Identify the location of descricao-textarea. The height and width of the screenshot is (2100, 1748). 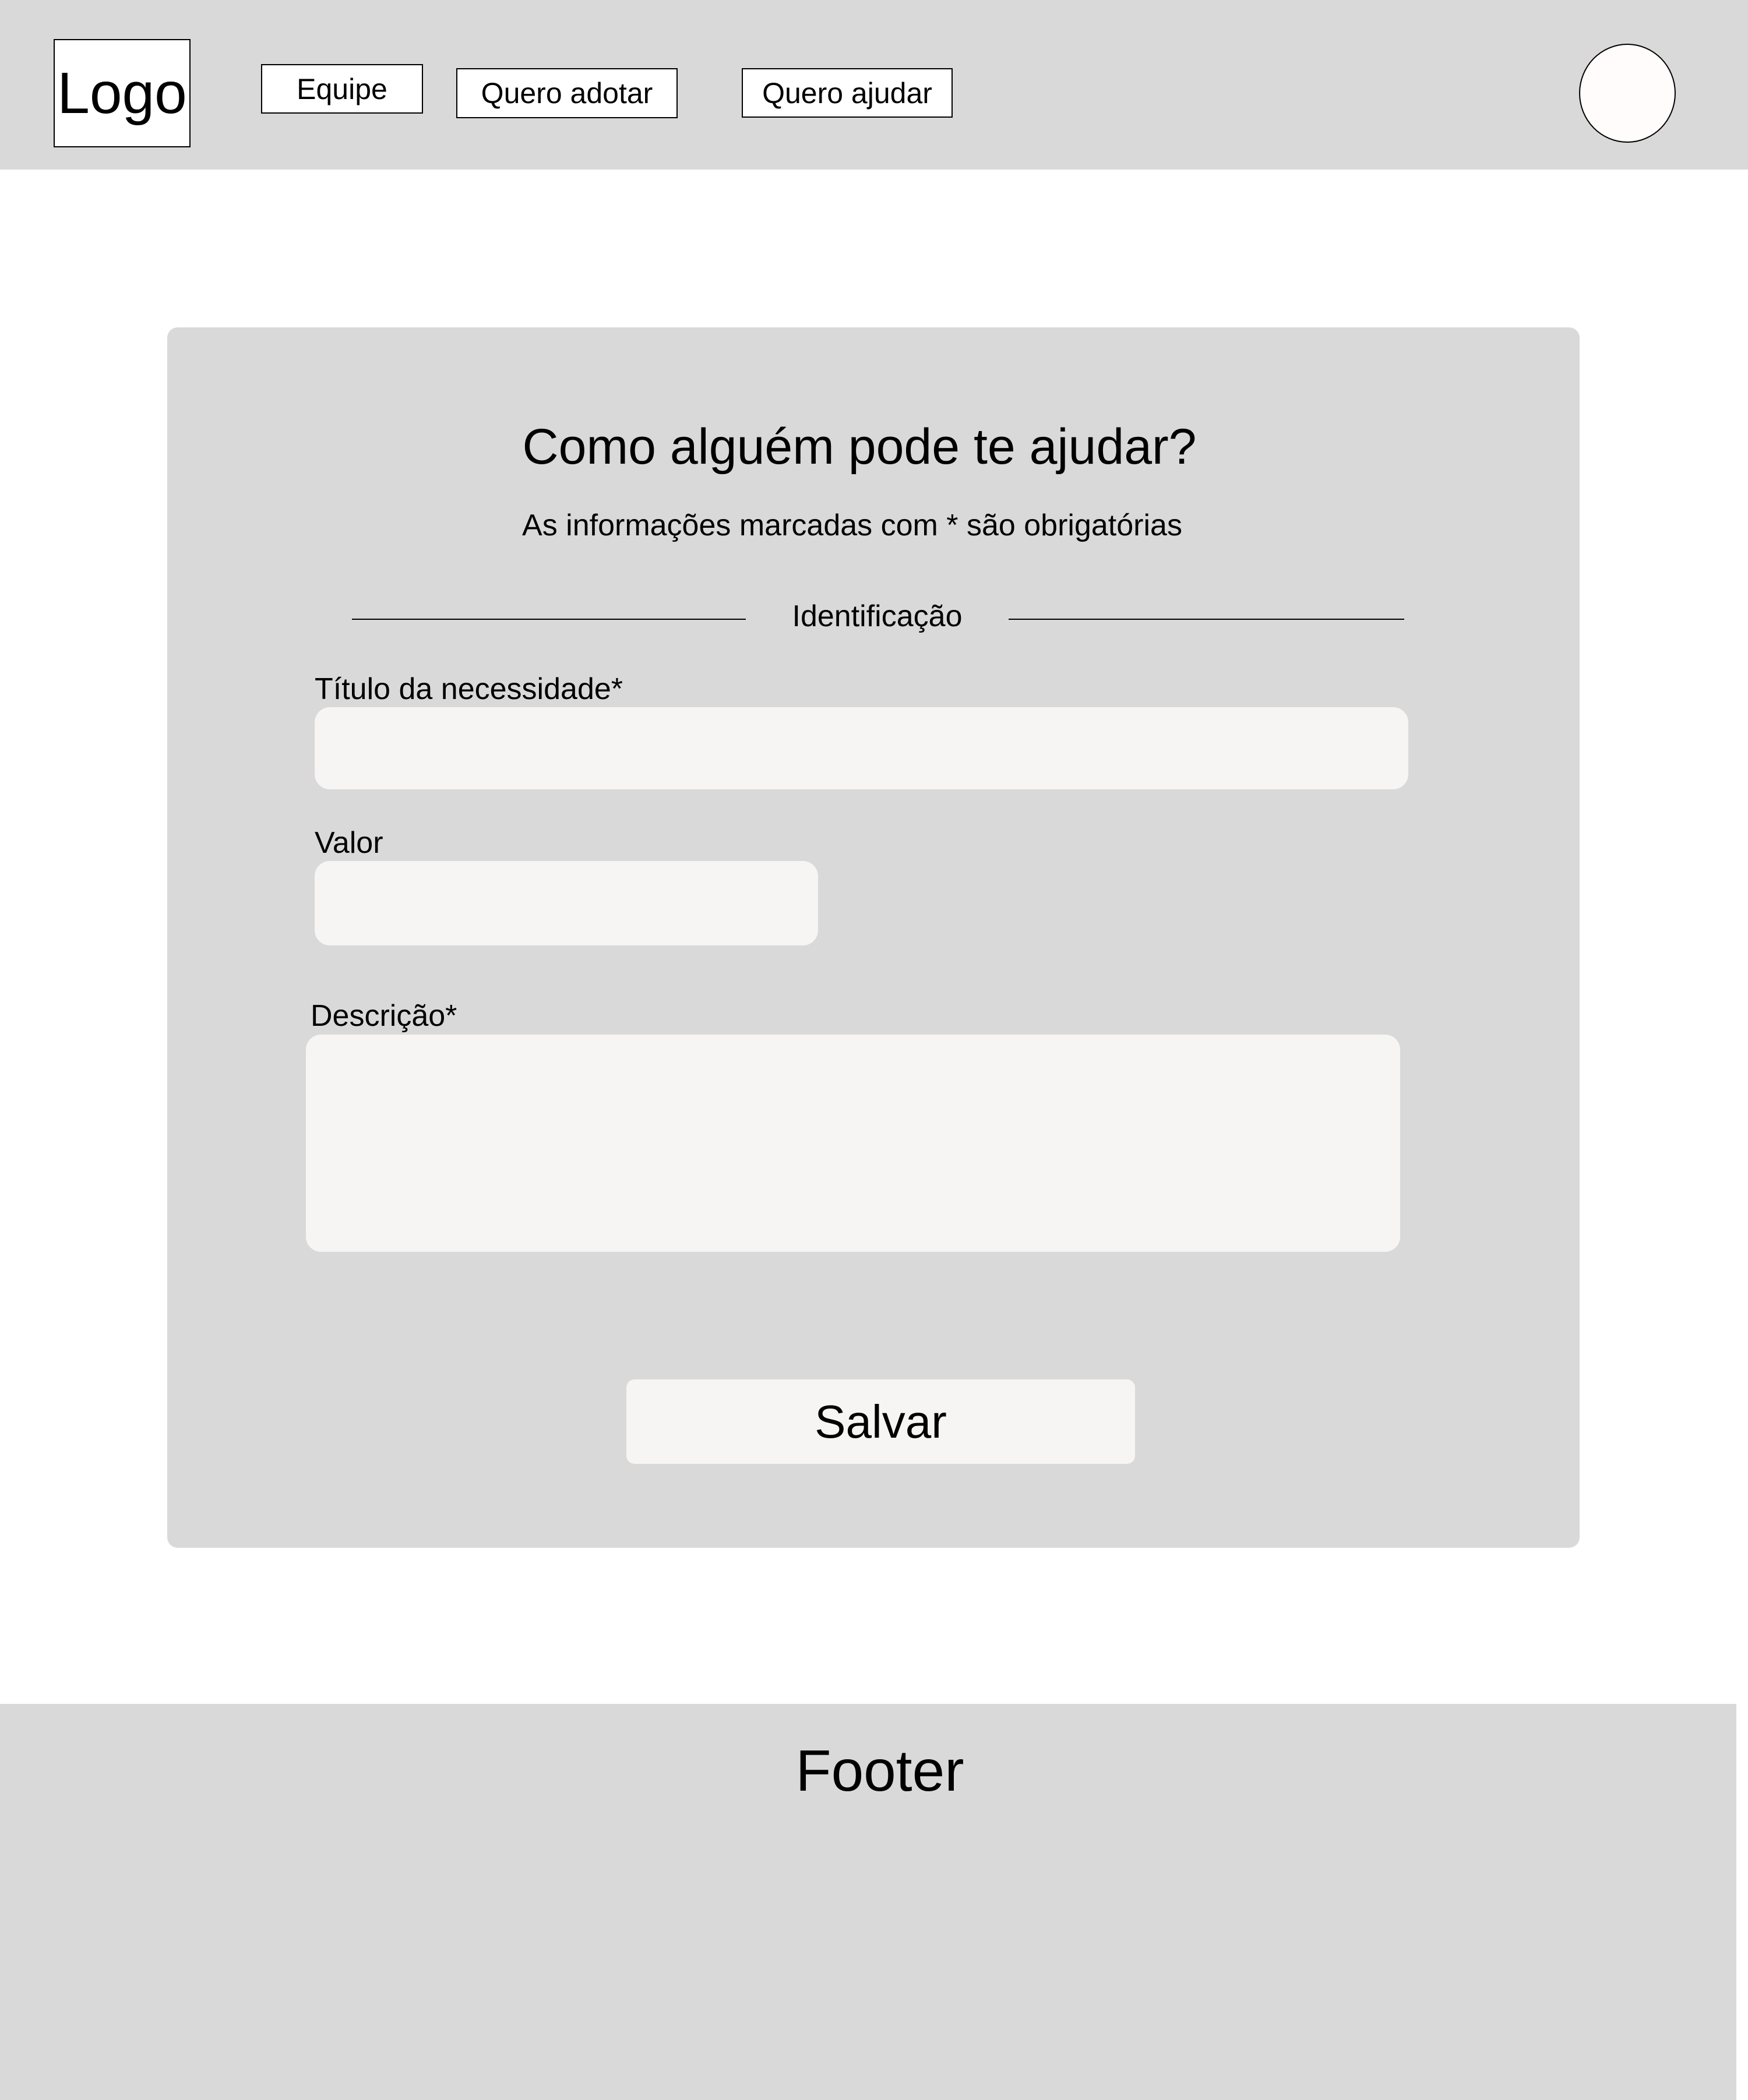
(853, 1143).